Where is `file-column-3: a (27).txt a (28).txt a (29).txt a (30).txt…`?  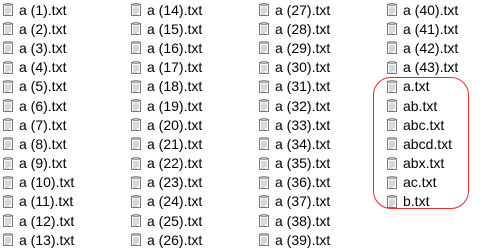 file-column-3: a (27).txt a (28).txt a (29).txt a (30).txt… is located at coordinates (294, 124).